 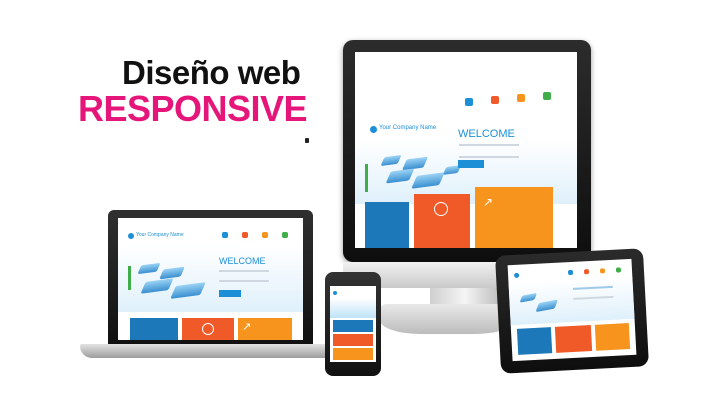 What do you see at coordinates (447, 319) in the screenshot?
I see `monitor-stand-base` at bounding box center [447, 319].